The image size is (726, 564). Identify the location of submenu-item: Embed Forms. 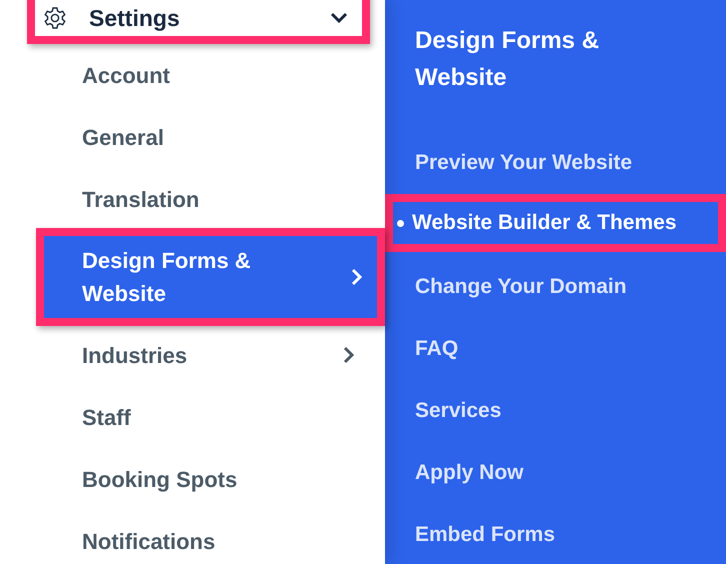
(555, 534).